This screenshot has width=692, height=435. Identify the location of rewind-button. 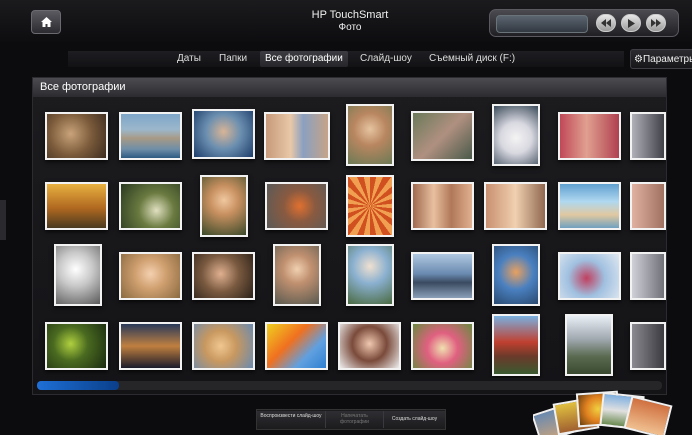
(606, 23).